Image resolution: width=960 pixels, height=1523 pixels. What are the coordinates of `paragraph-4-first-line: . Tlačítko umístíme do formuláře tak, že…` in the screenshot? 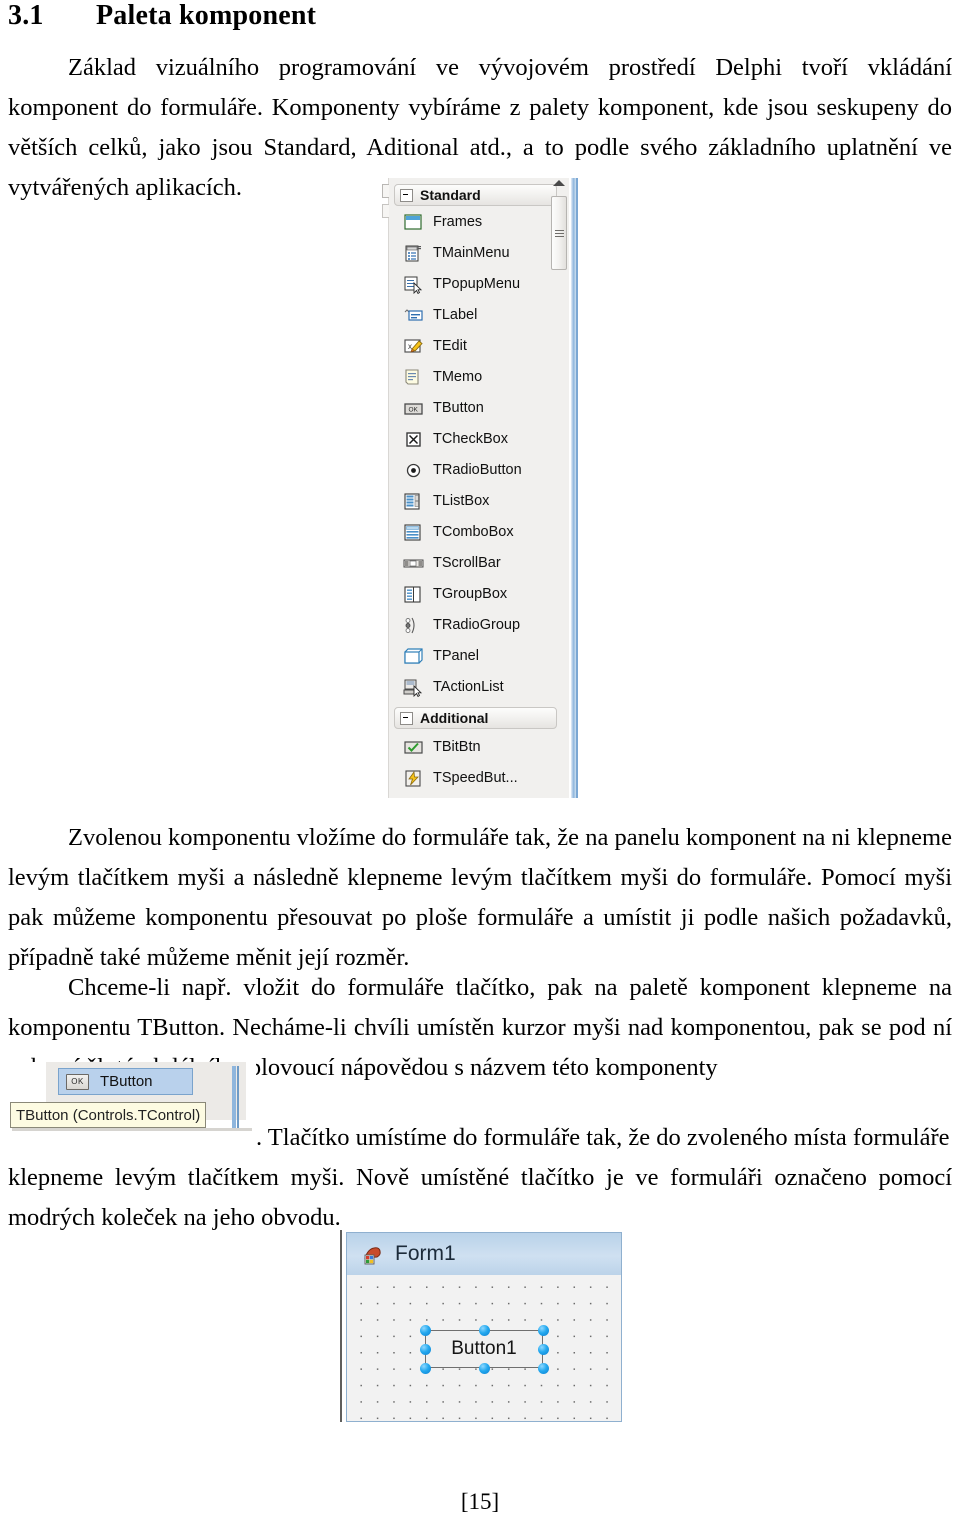 It's located at (604, 1138).